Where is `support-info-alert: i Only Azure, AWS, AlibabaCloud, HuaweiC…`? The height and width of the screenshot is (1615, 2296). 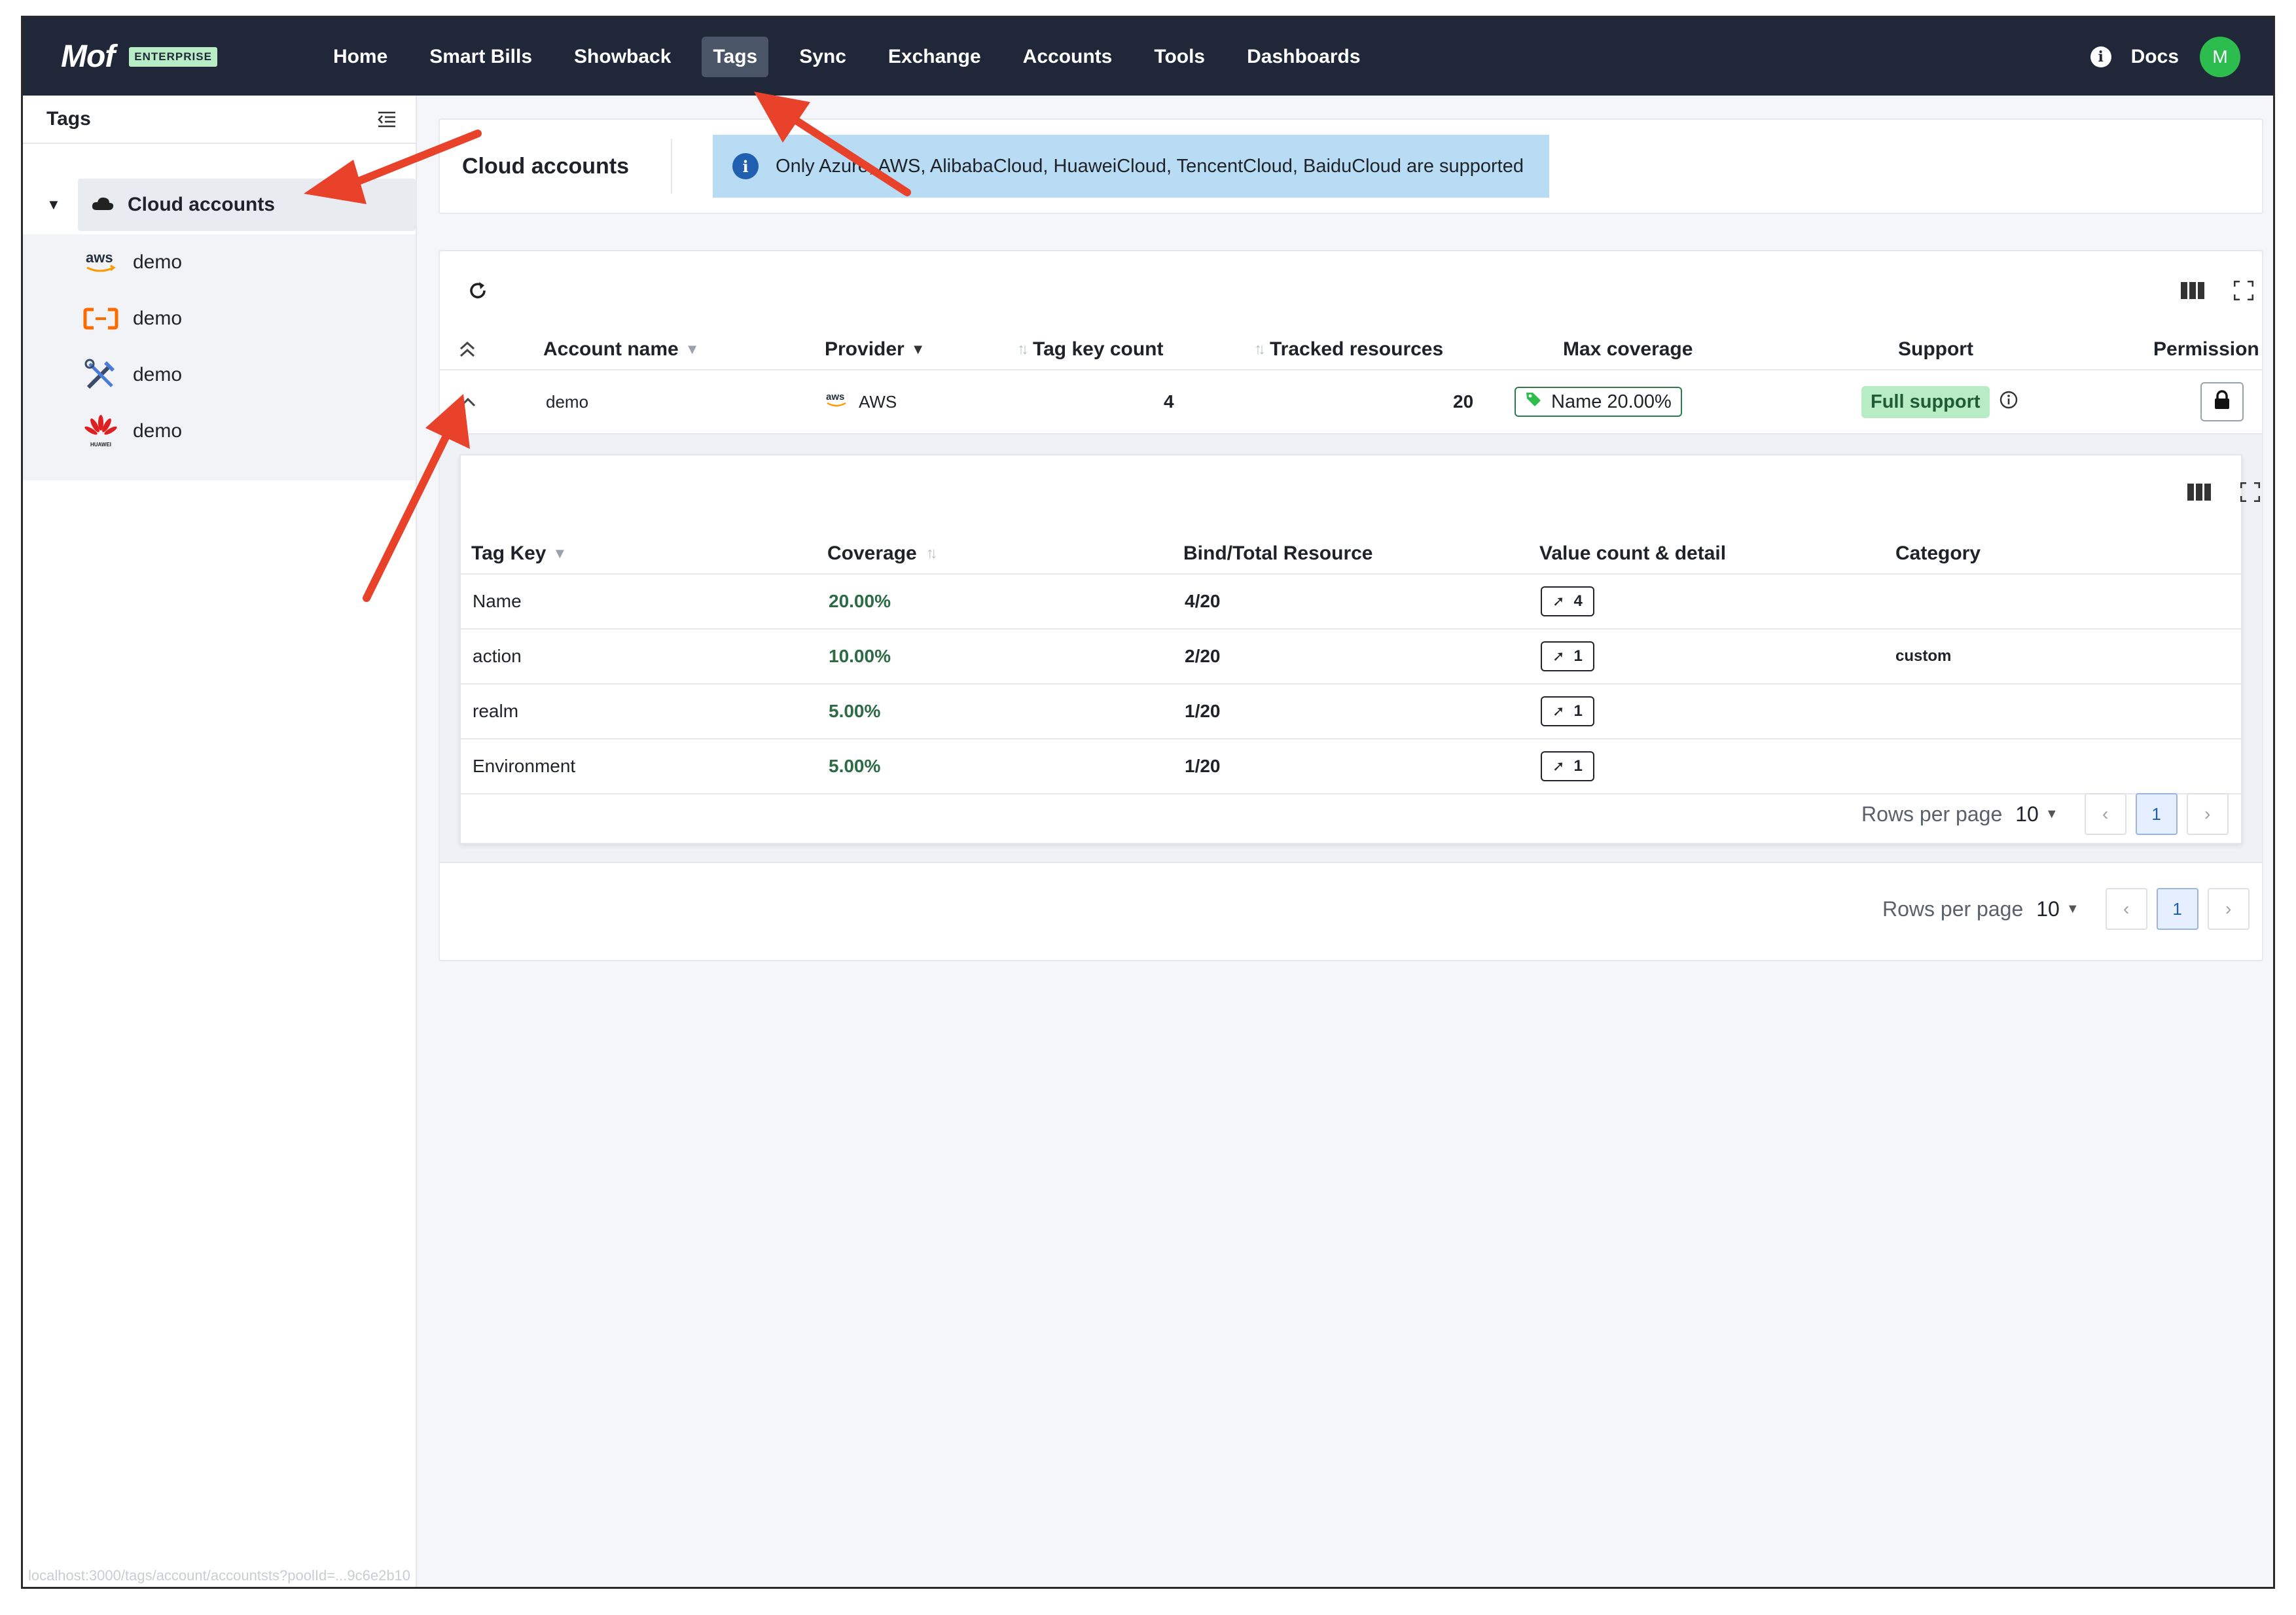
support-info-alert: i Only Azure, AWS, AlibabaCloud, HuaweiC… is located at coordinates (1131, 166).